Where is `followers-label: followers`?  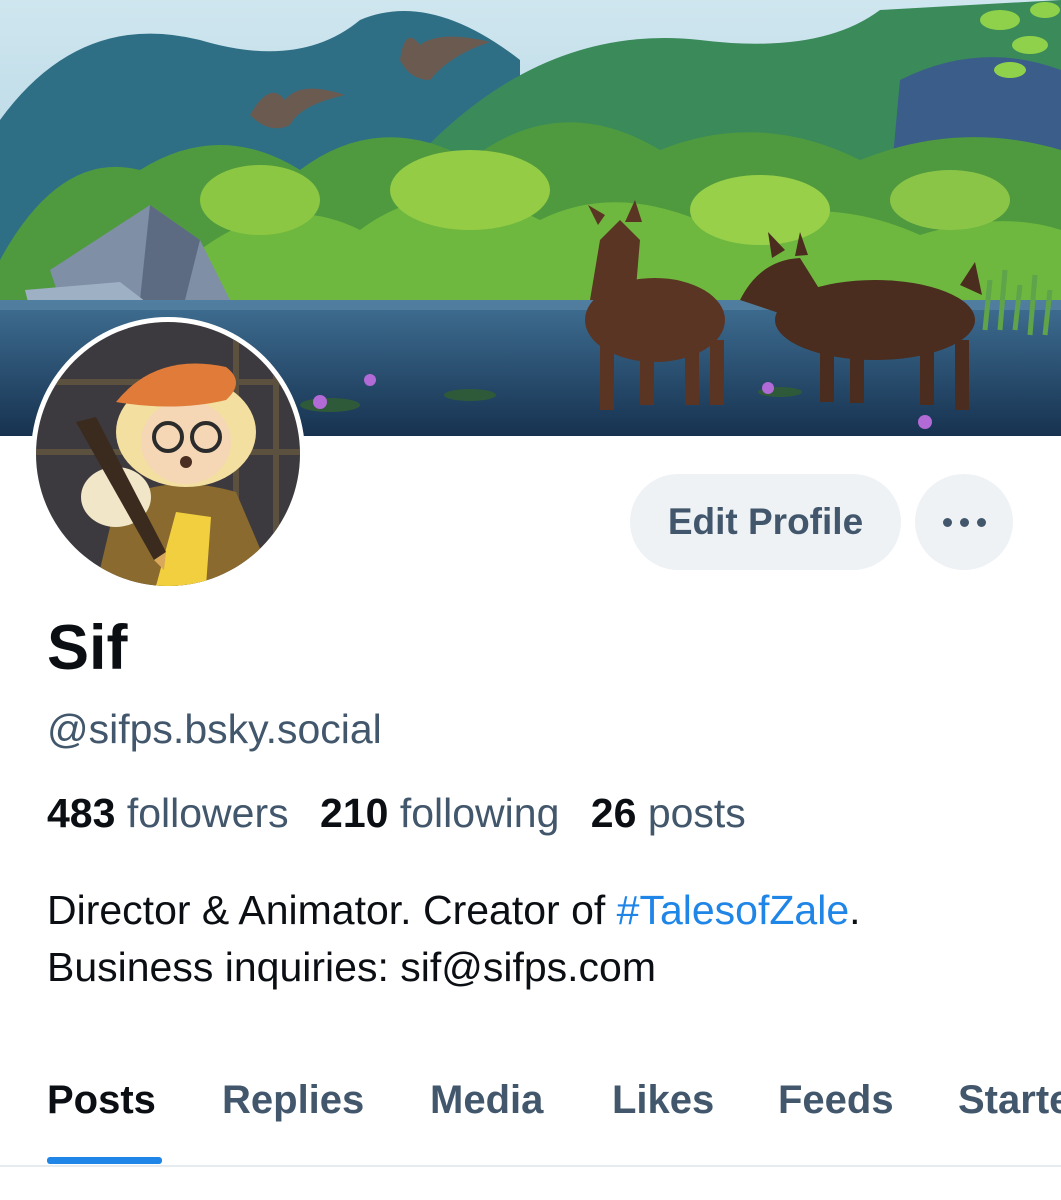 followers-label: followers is located at coordinates (207, 813).